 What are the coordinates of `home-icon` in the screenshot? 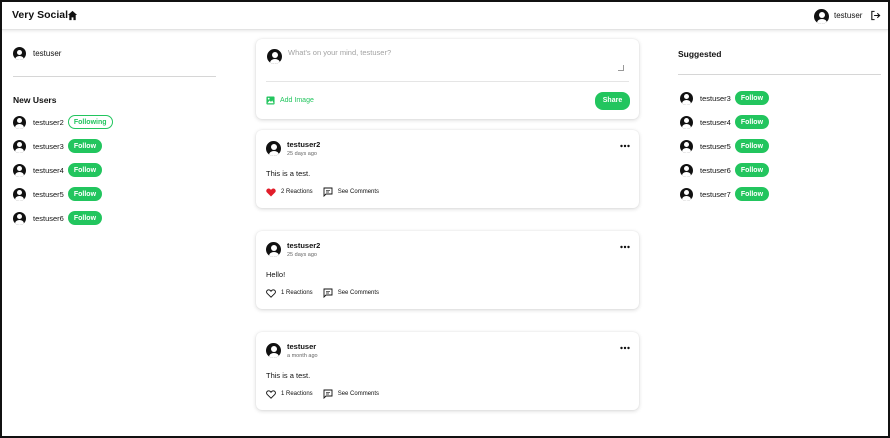 It's located at (72, 15).